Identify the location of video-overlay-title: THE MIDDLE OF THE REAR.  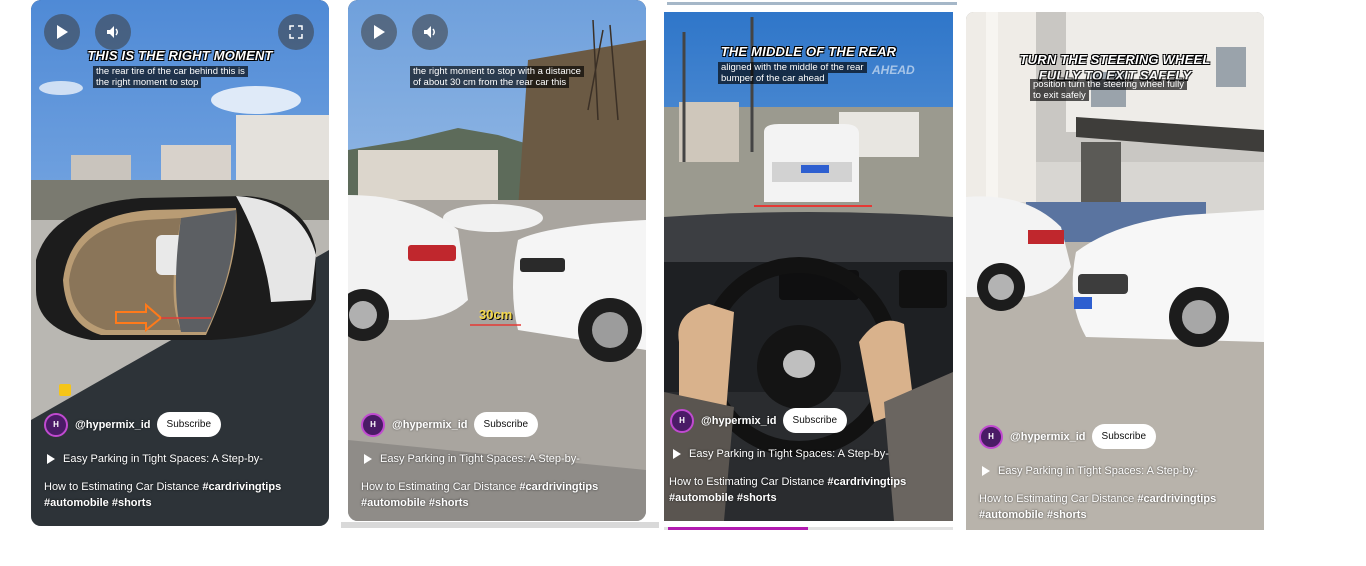
(808, 51).